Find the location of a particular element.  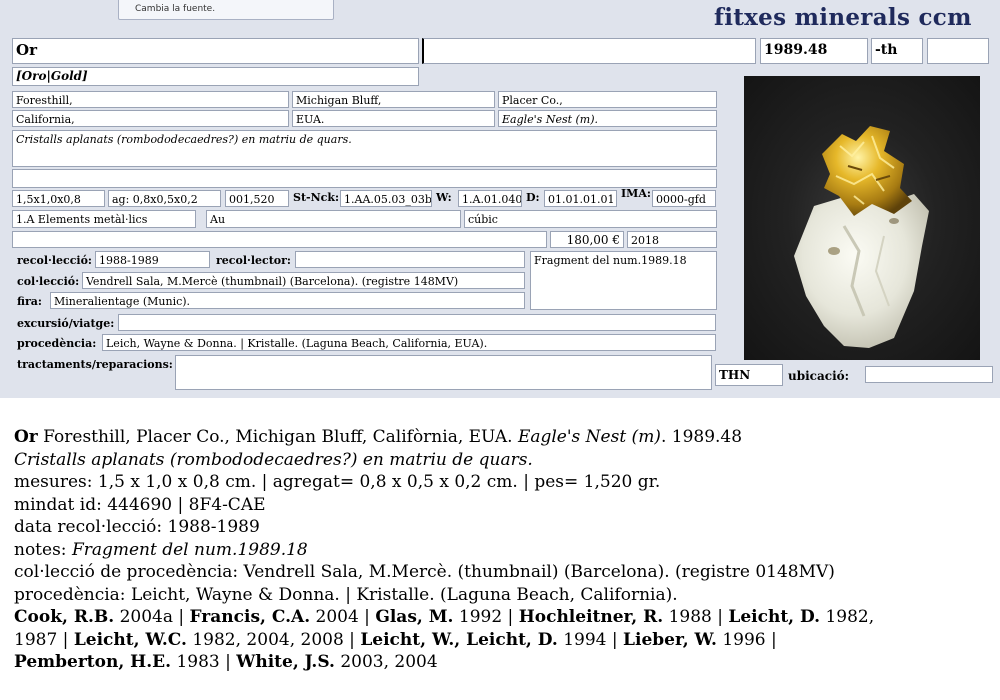

w-field: 1.A.01.040 is located at coordinates (490, 198).